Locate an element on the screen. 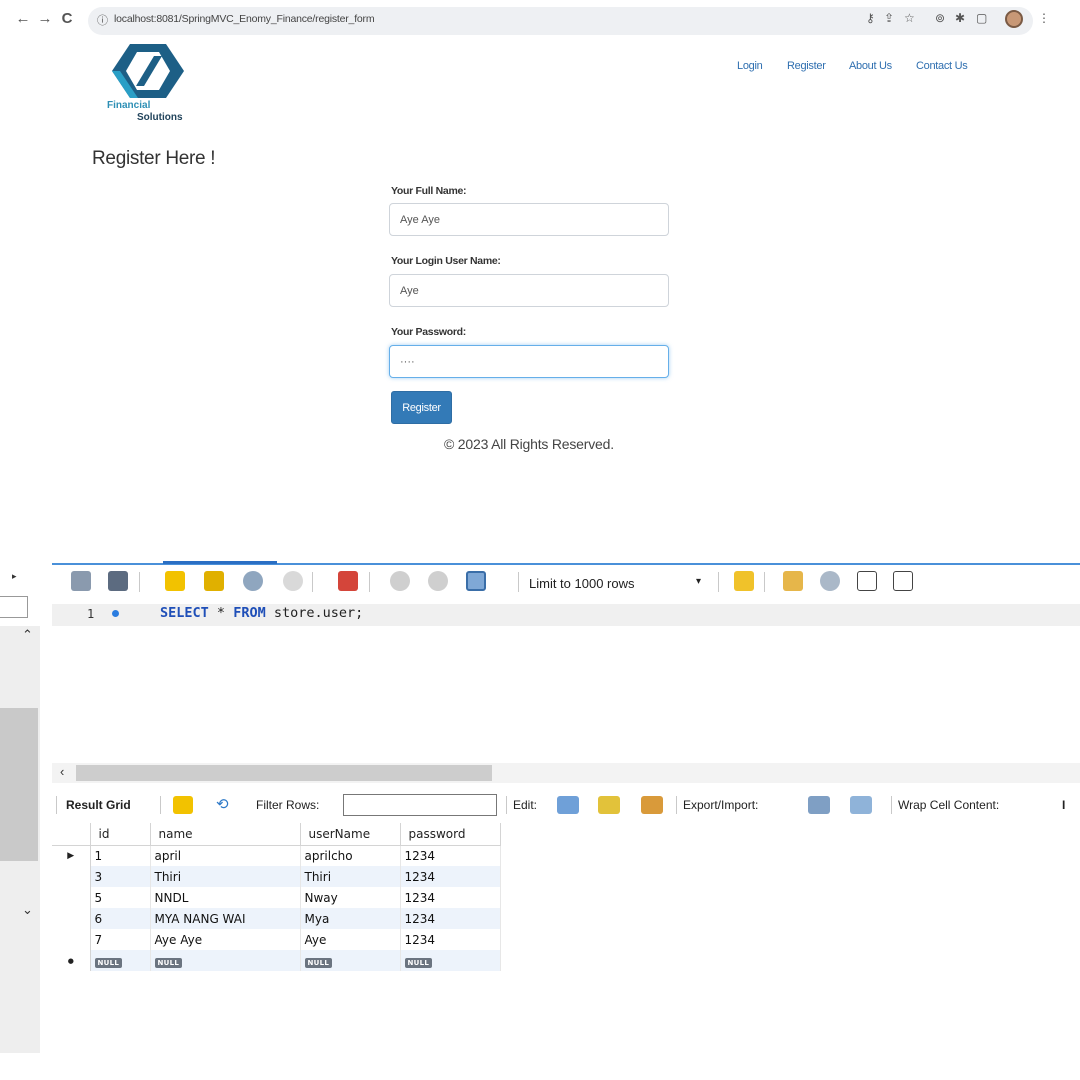 This screenshot has height=1080, width=1080. sql-select-keyword: SELECT is located at coordinates (184, 613).